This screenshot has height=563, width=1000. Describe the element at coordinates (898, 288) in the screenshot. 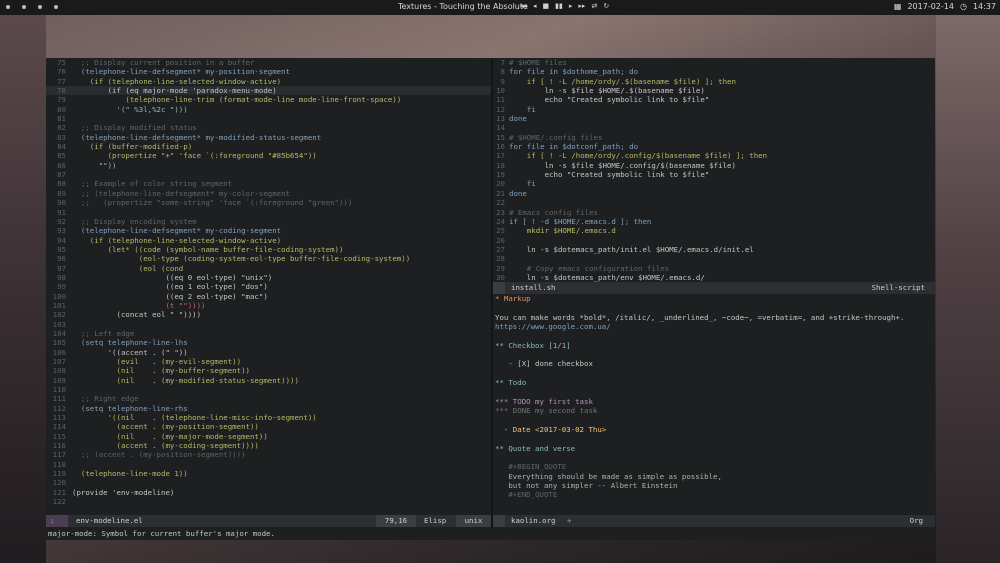

I see `major-mode-segment: Shell-script` at that location.